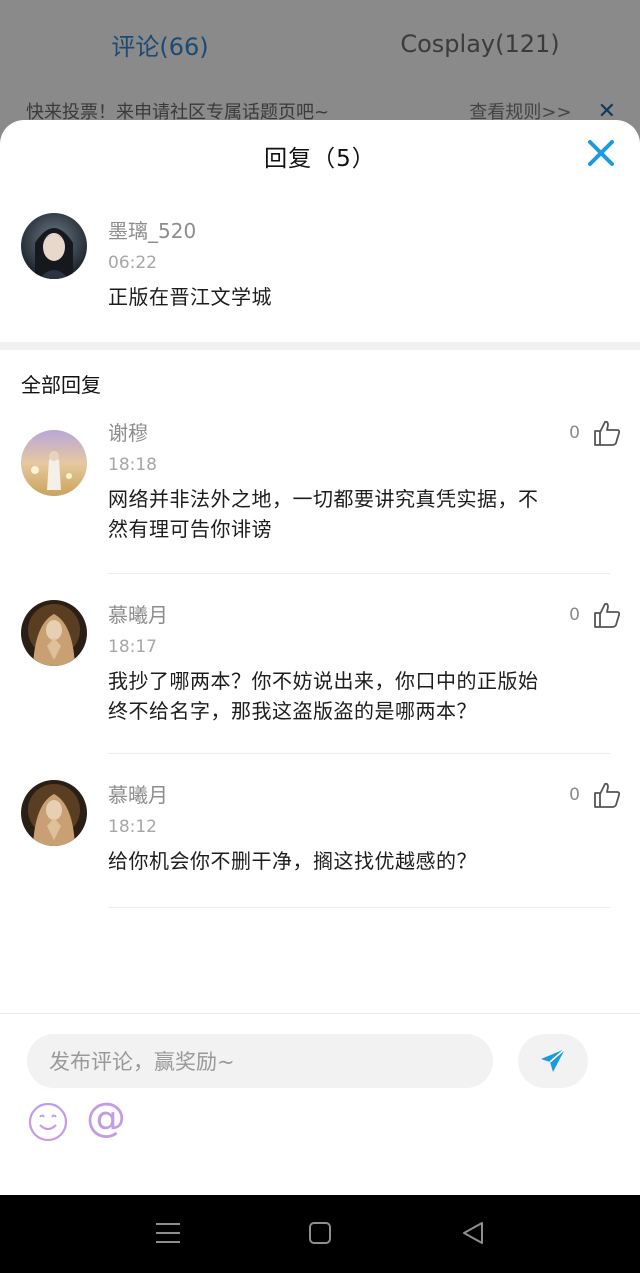 This screenshot has height=1273, width=640. What do you see at coordinates (320, 159) in the screenshot?
I see `sheet-title: 回复（5）` at bounding box center [320, 159].